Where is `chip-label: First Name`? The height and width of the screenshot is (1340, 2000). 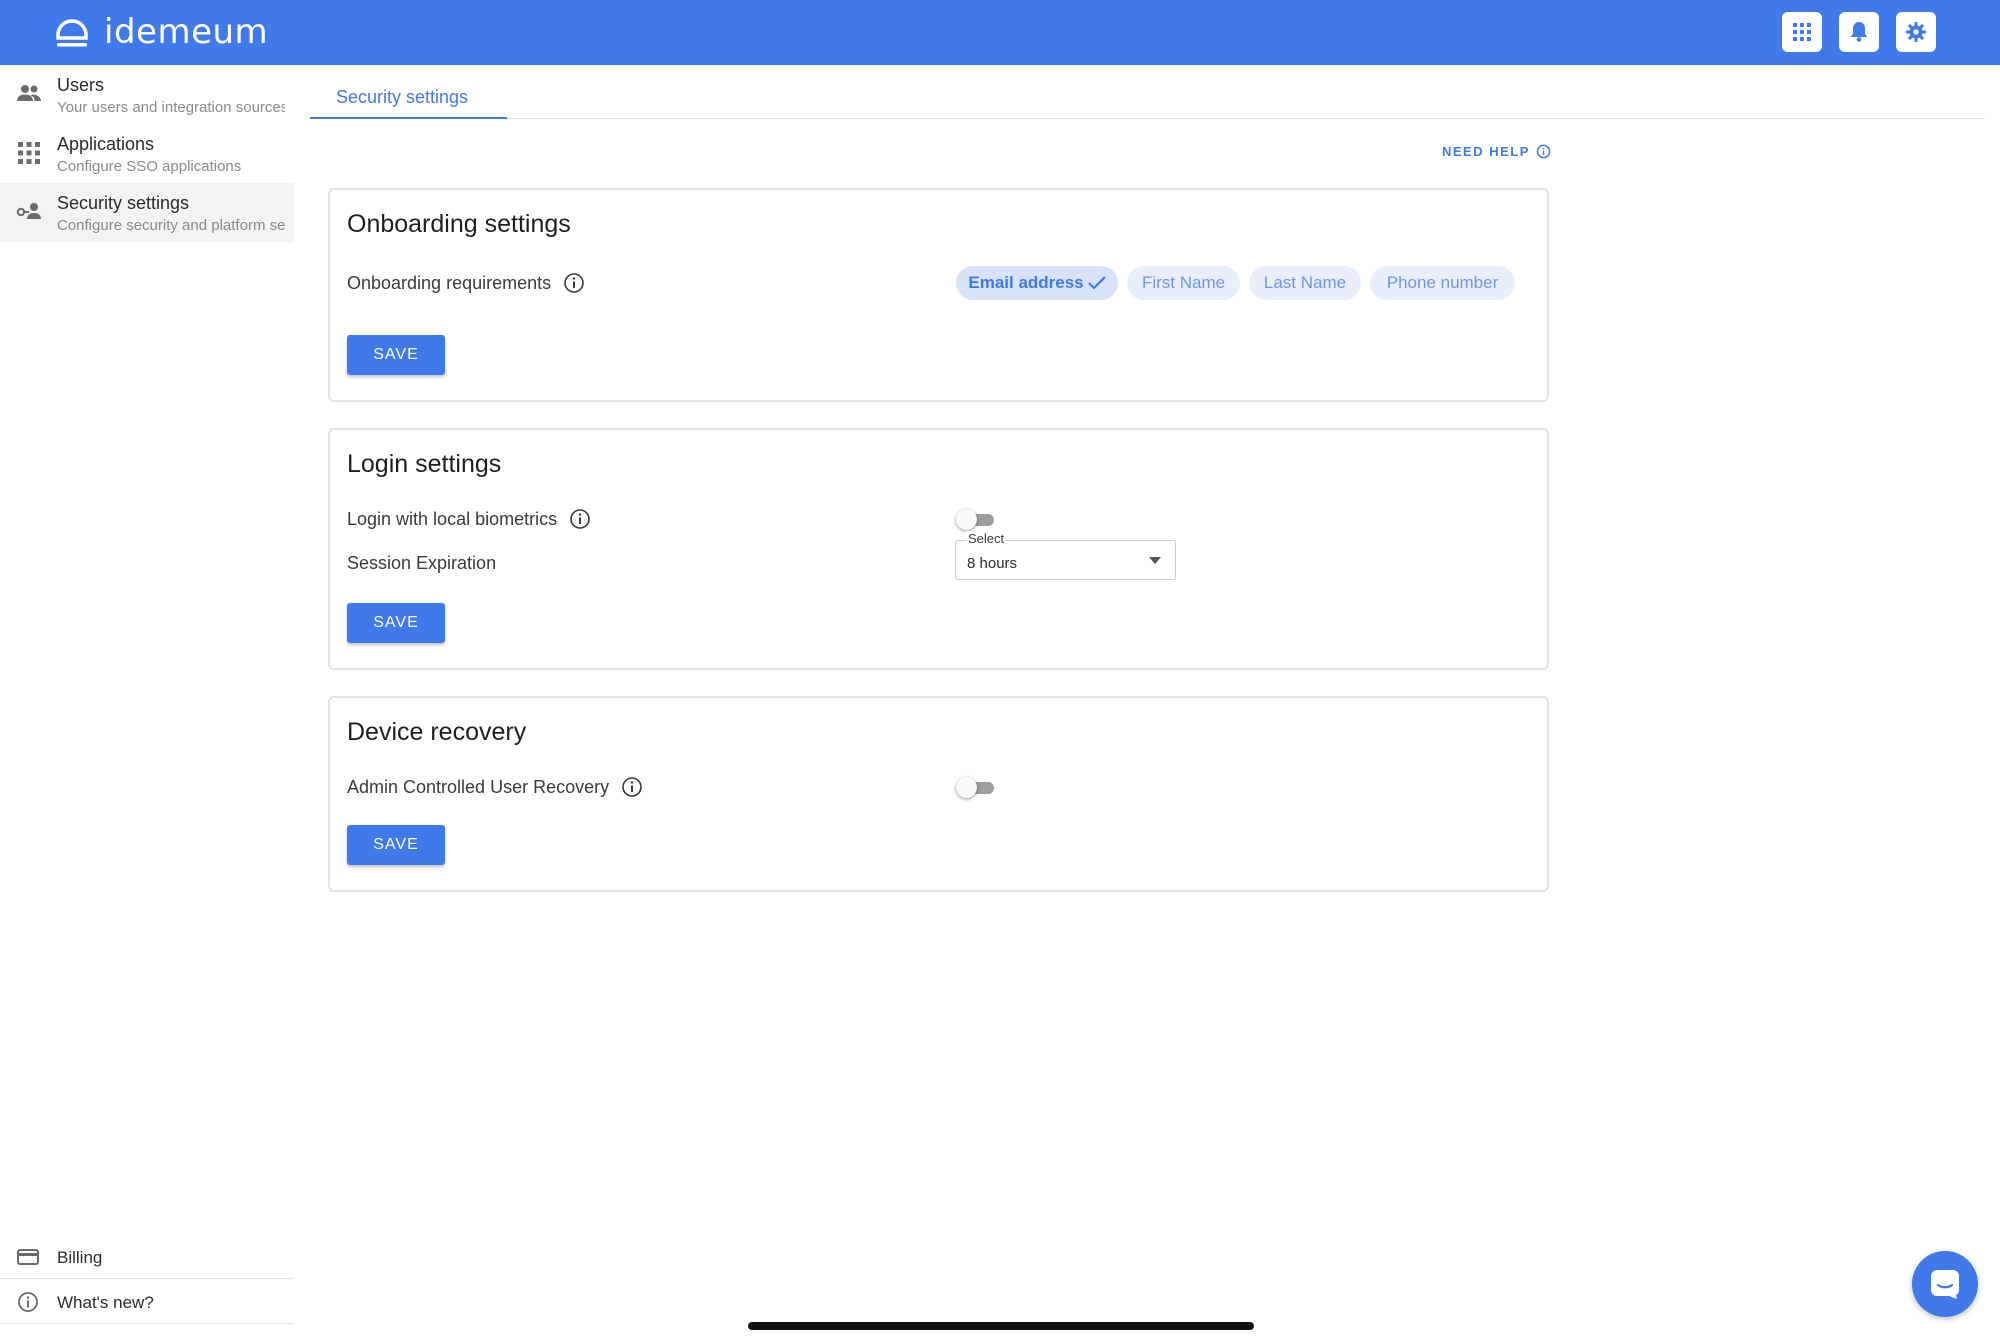
chip-label: First Name is located at coordinates (1183, 282).